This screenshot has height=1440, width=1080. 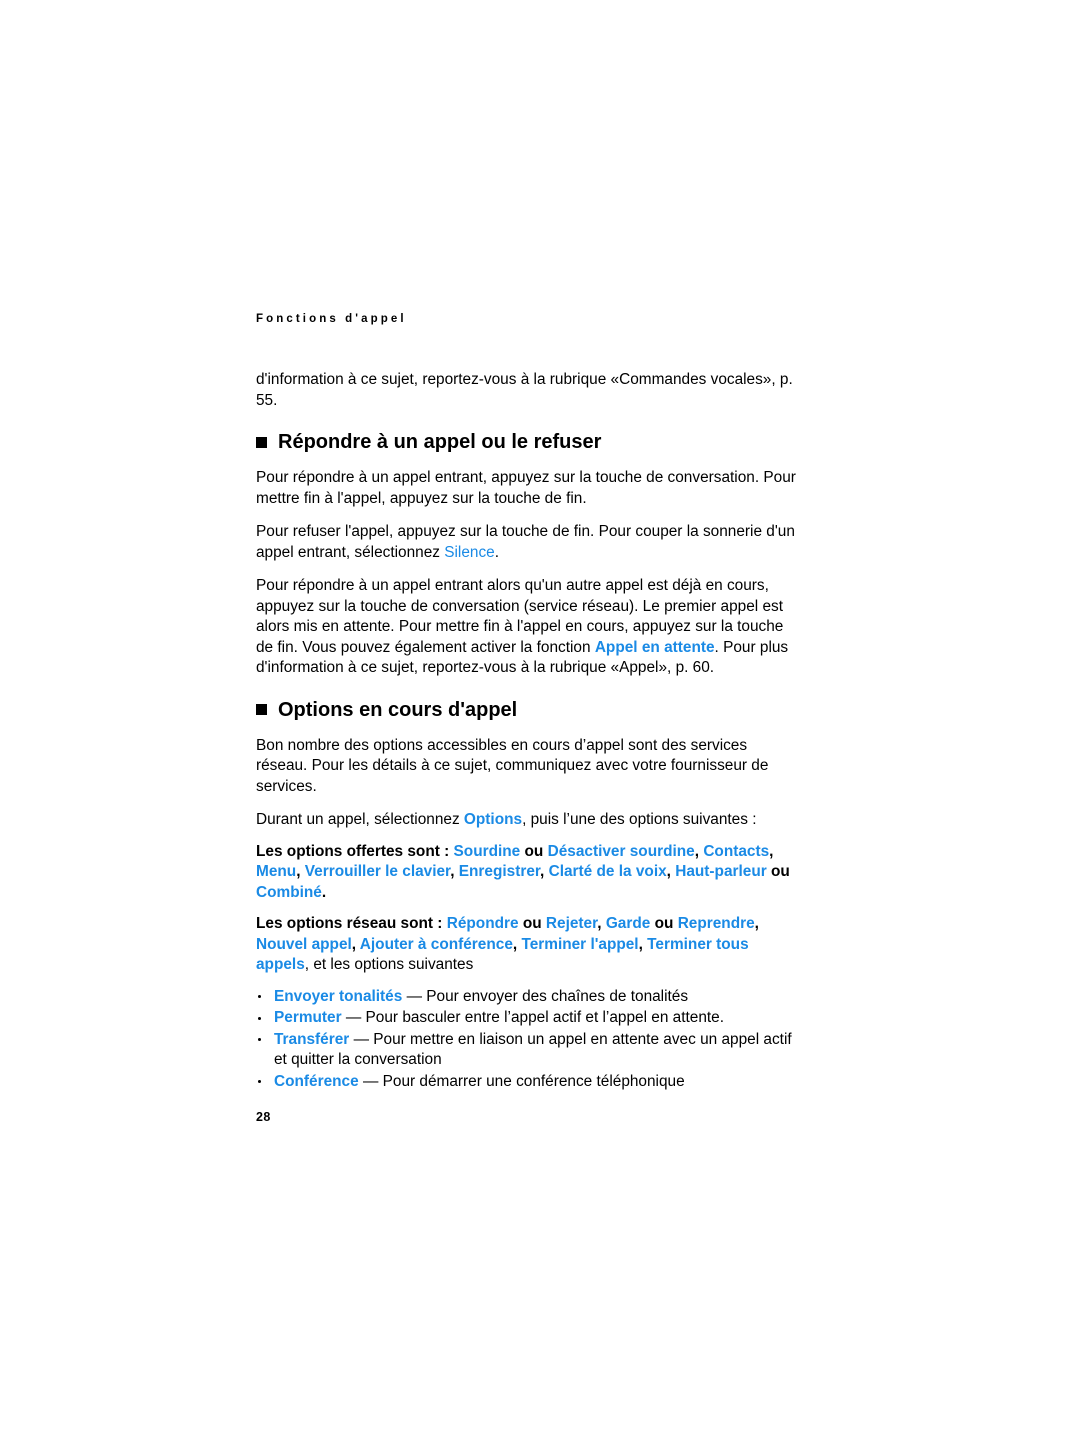 What do you see at coordinates (716, 923) in the screenshot?
I see `keyword-reprendre: Reprendre` at bounding box center [716, 923].